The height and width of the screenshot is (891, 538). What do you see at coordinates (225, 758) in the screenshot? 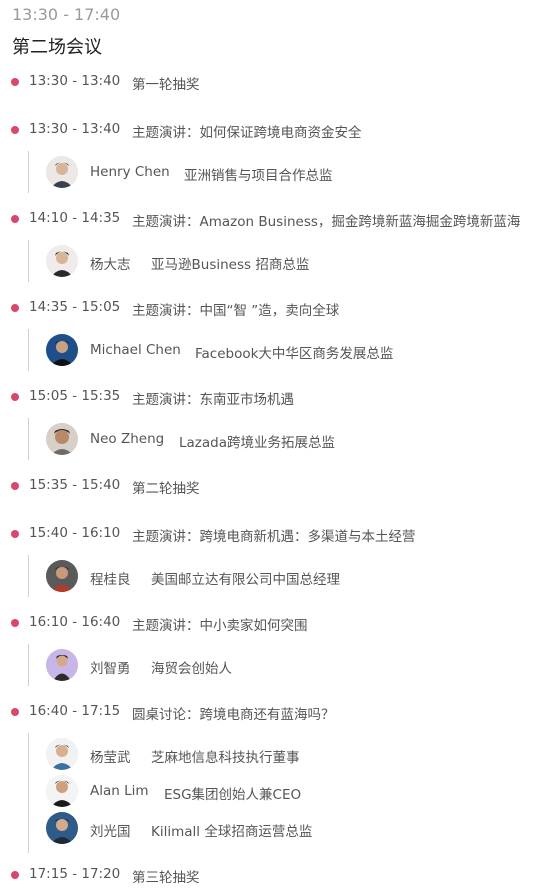
I see `speaker-role: 芝麻地信息科技执行董事` at bounding box center [225, 758].